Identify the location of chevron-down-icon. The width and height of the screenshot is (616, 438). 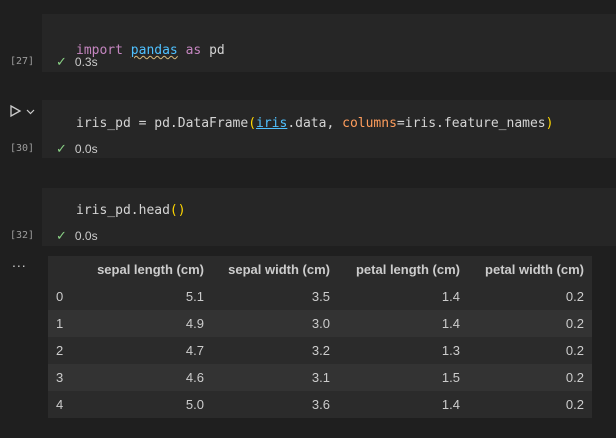
(30, 111).